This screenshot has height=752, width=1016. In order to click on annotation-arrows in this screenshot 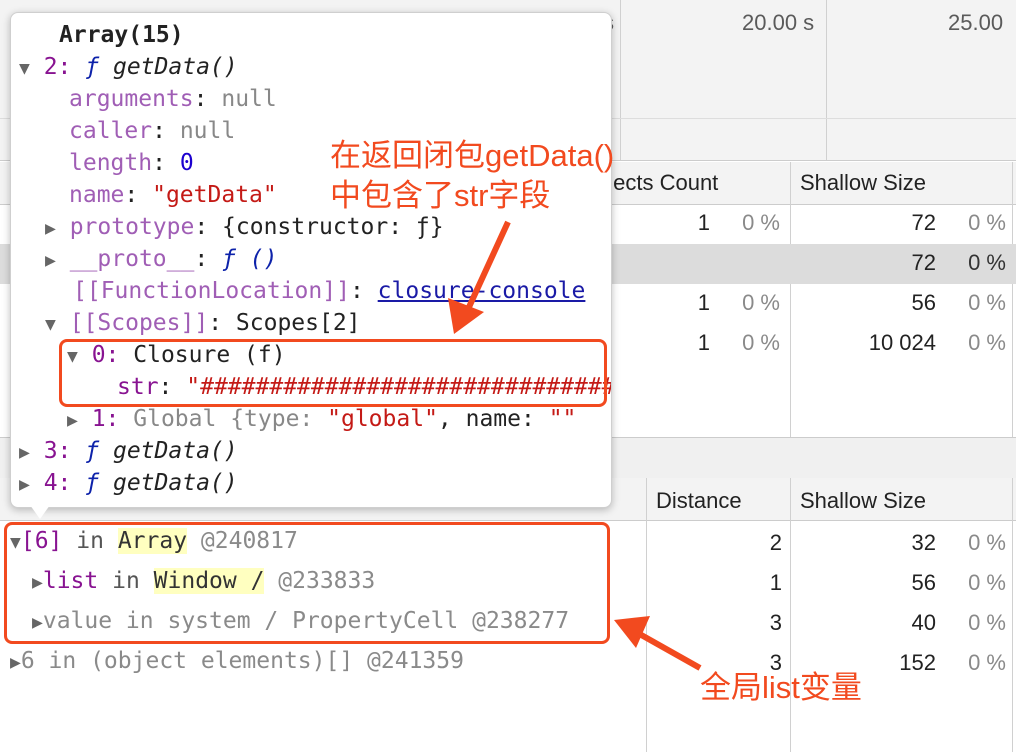, I will do `click(575, 445)`.